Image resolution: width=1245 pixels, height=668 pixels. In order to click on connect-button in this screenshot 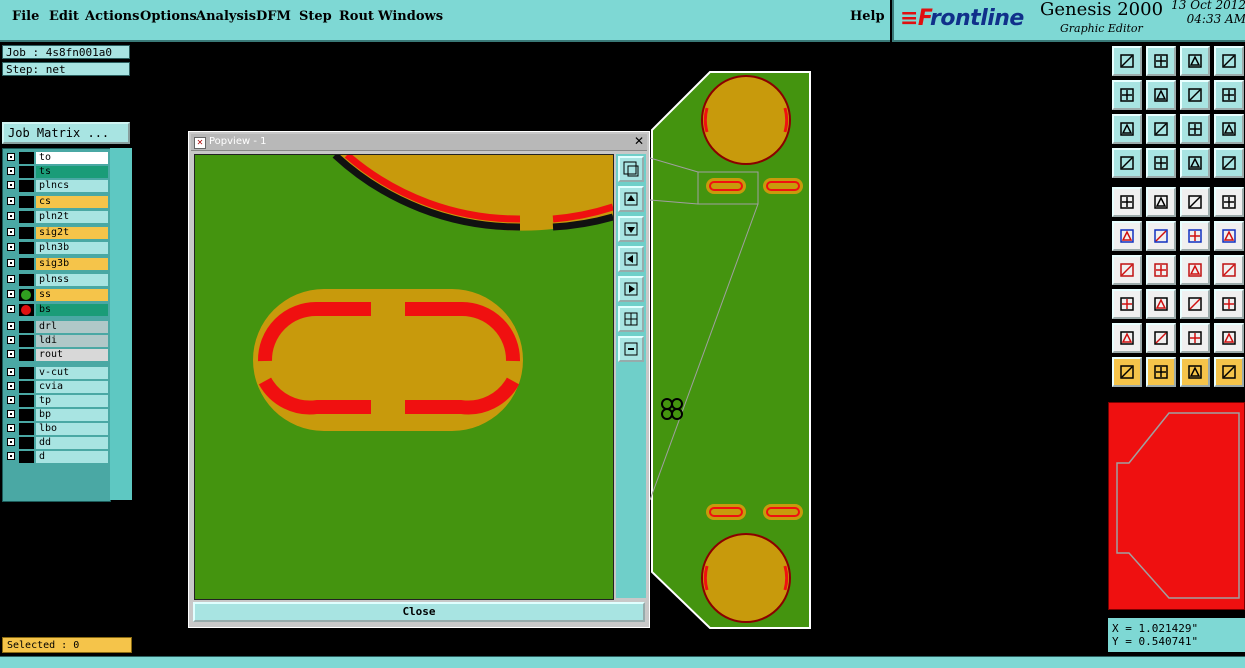, I will do `click(1195, 236)`.